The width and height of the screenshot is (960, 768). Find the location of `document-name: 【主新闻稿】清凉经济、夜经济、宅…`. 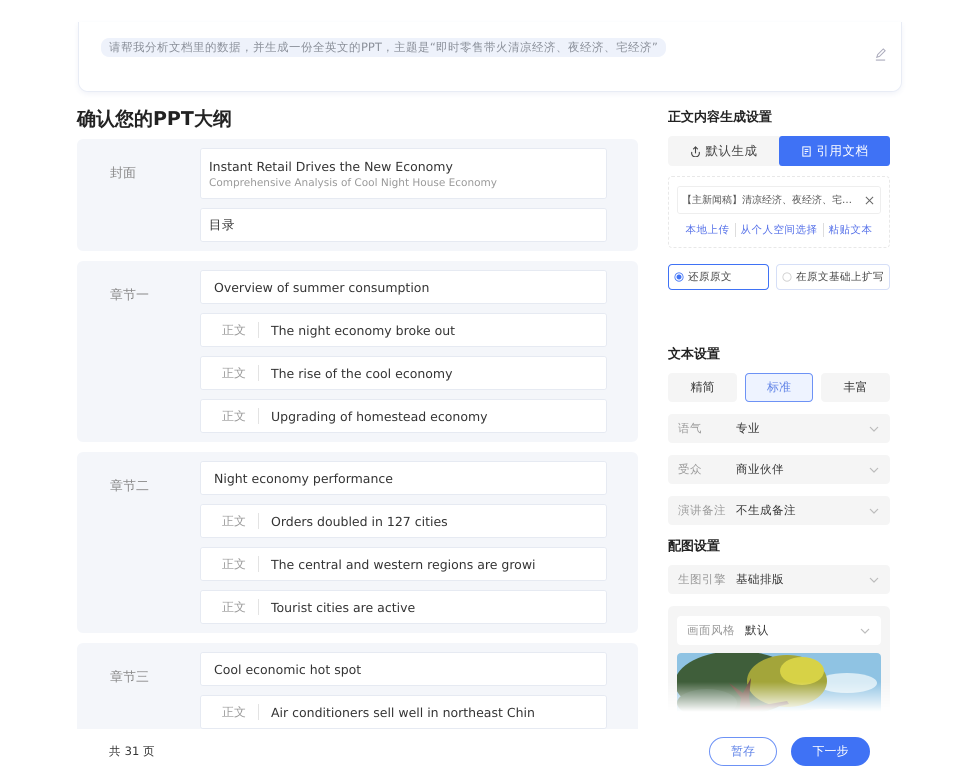

document-name: 【主新闻稿】清凉经济、夜经济、宅… is located at coordinates (767, 200).